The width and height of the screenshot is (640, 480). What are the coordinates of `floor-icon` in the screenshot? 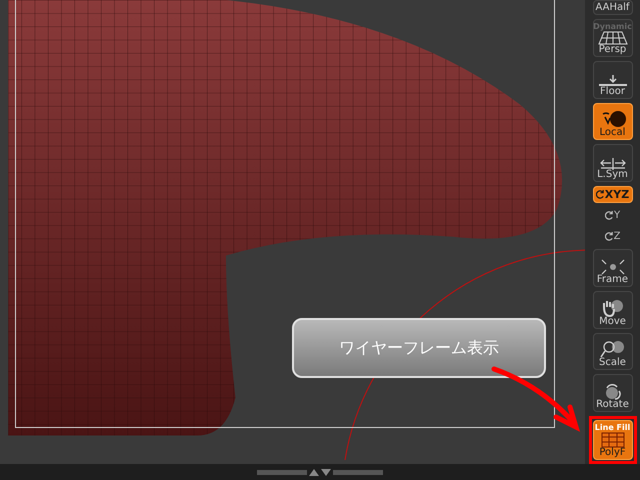 It's located at (613, 80).